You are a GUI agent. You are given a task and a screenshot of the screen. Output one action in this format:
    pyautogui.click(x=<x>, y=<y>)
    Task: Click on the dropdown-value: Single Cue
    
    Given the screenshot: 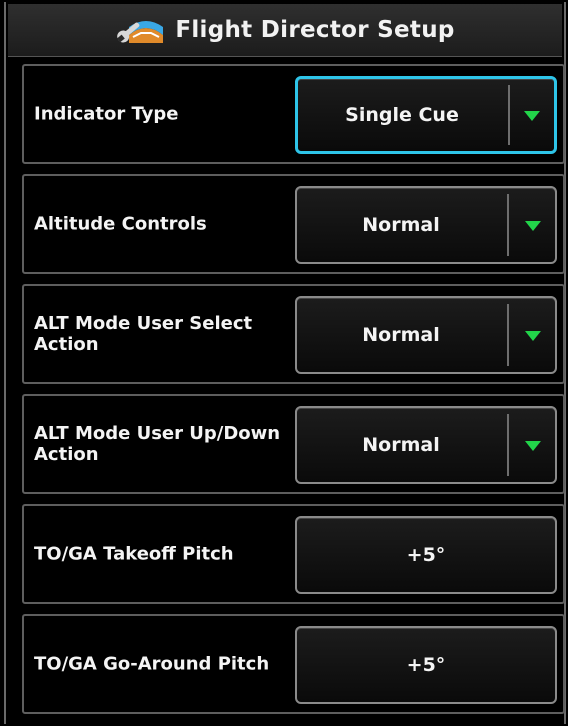 What is the action you would take?
    pyautogui.click(x=402, y=115)
    